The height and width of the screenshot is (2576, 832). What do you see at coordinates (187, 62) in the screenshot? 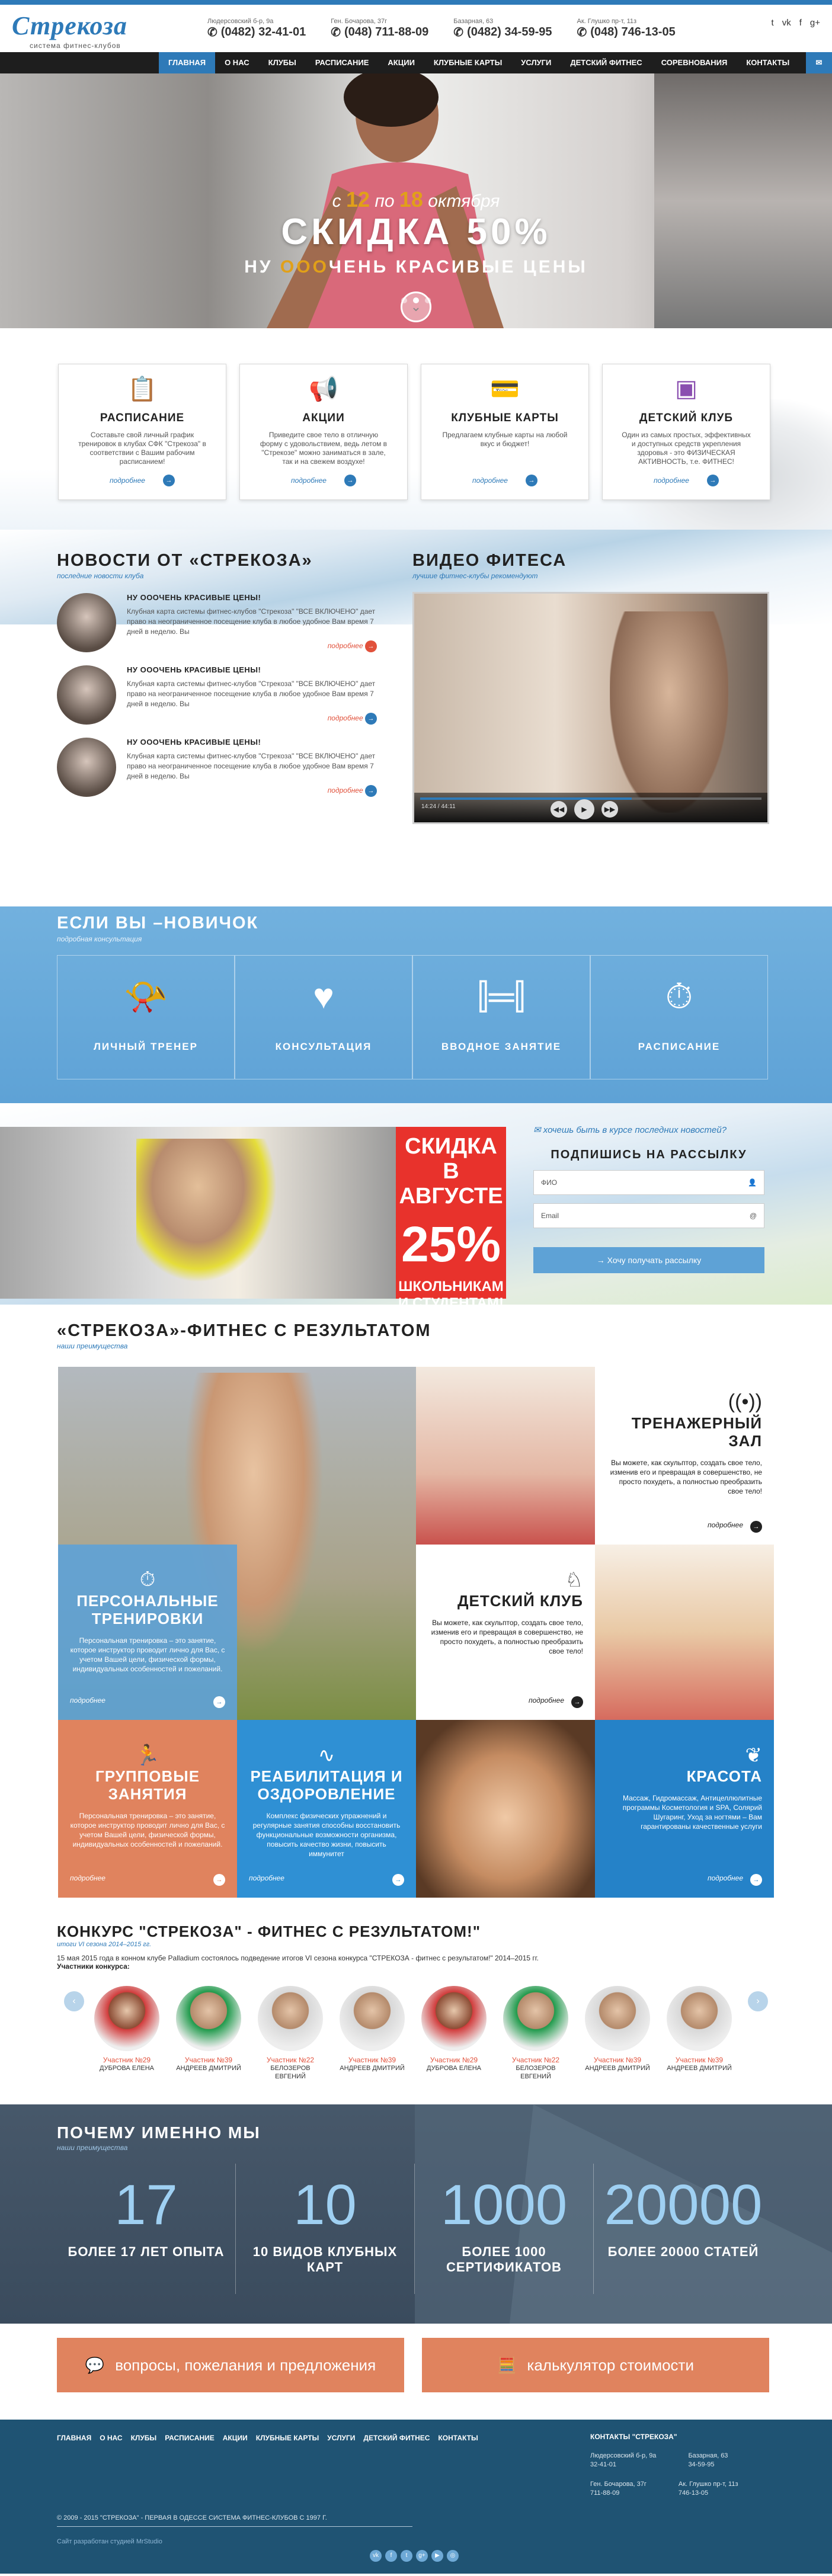
I see `nav-item-home: Главная` at bounding box center [187, 62].